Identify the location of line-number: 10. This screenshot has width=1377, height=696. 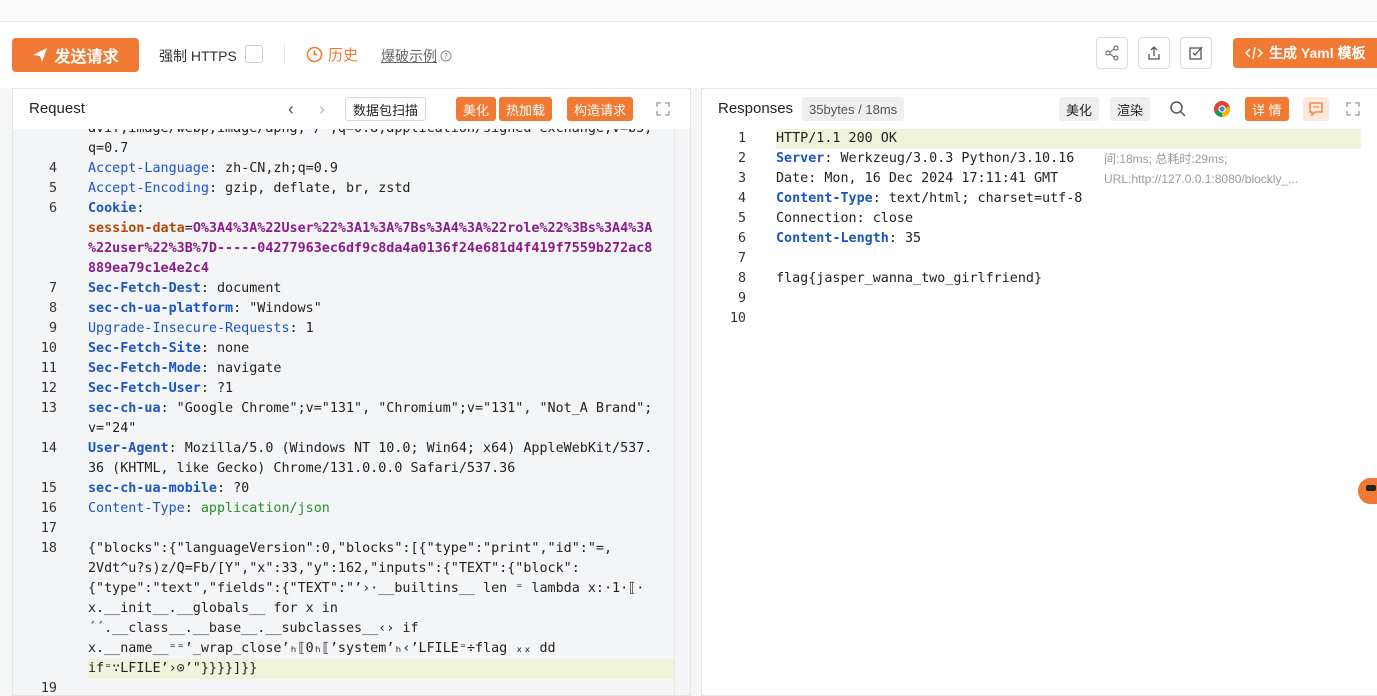
(737, 318).